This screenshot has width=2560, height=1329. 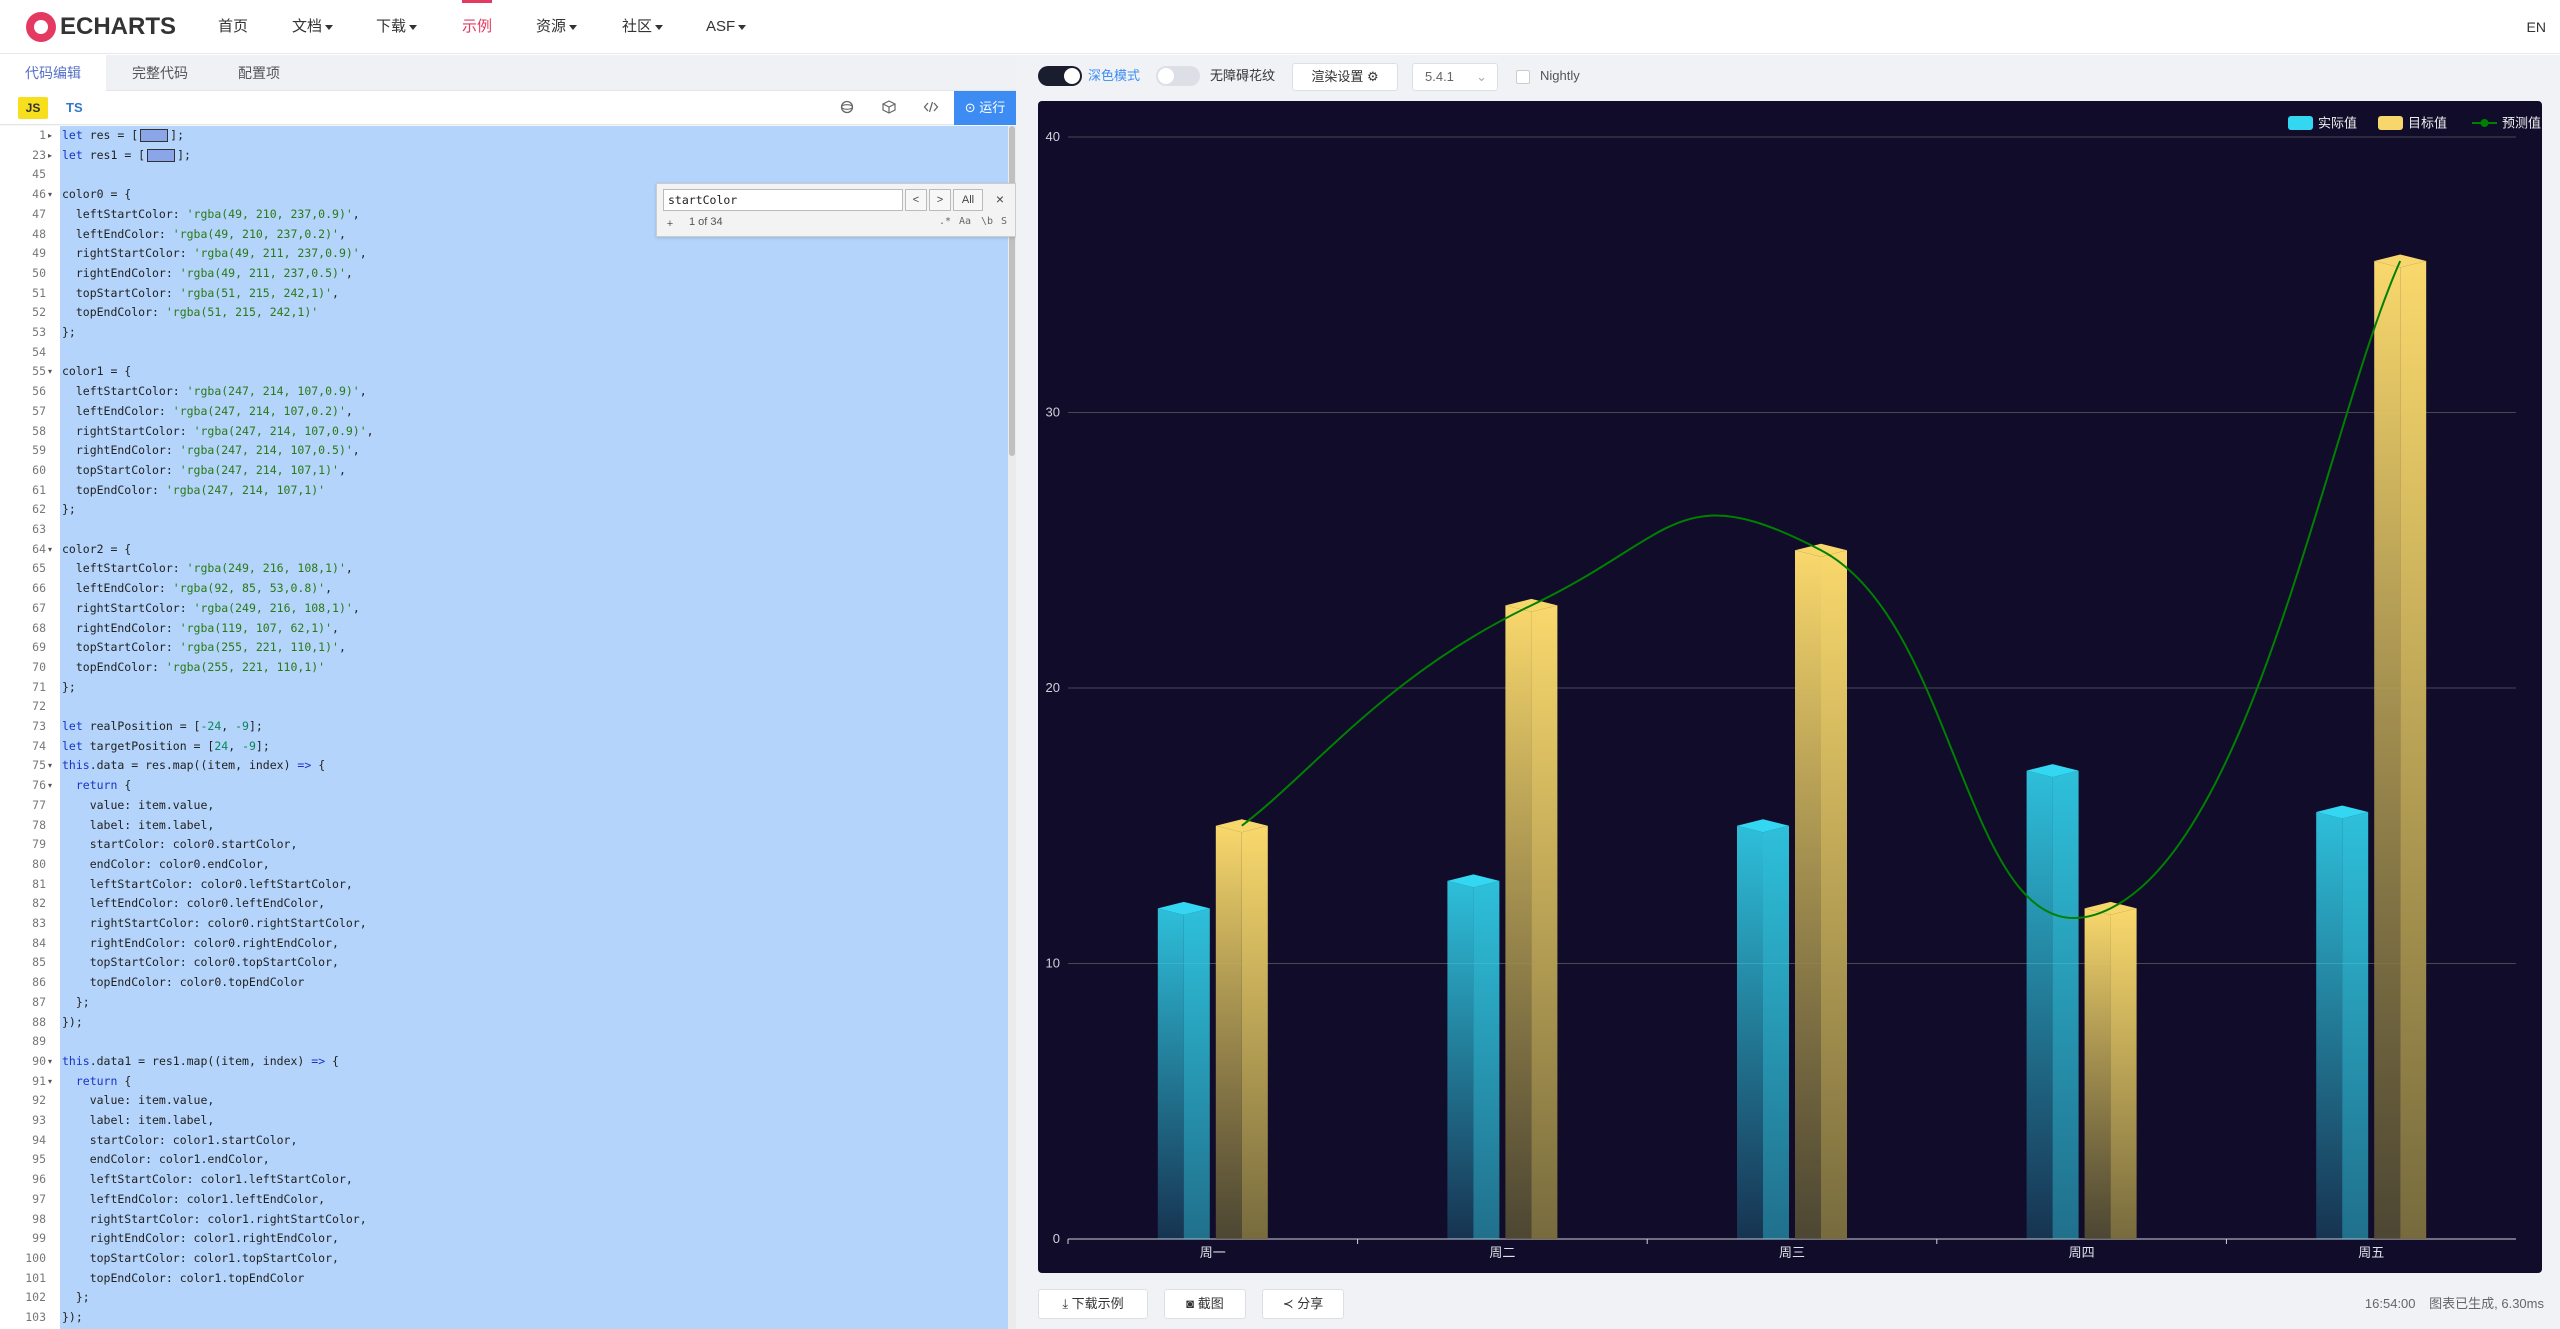 I want to click on find-all-button: All, so click(x=968, y=200).